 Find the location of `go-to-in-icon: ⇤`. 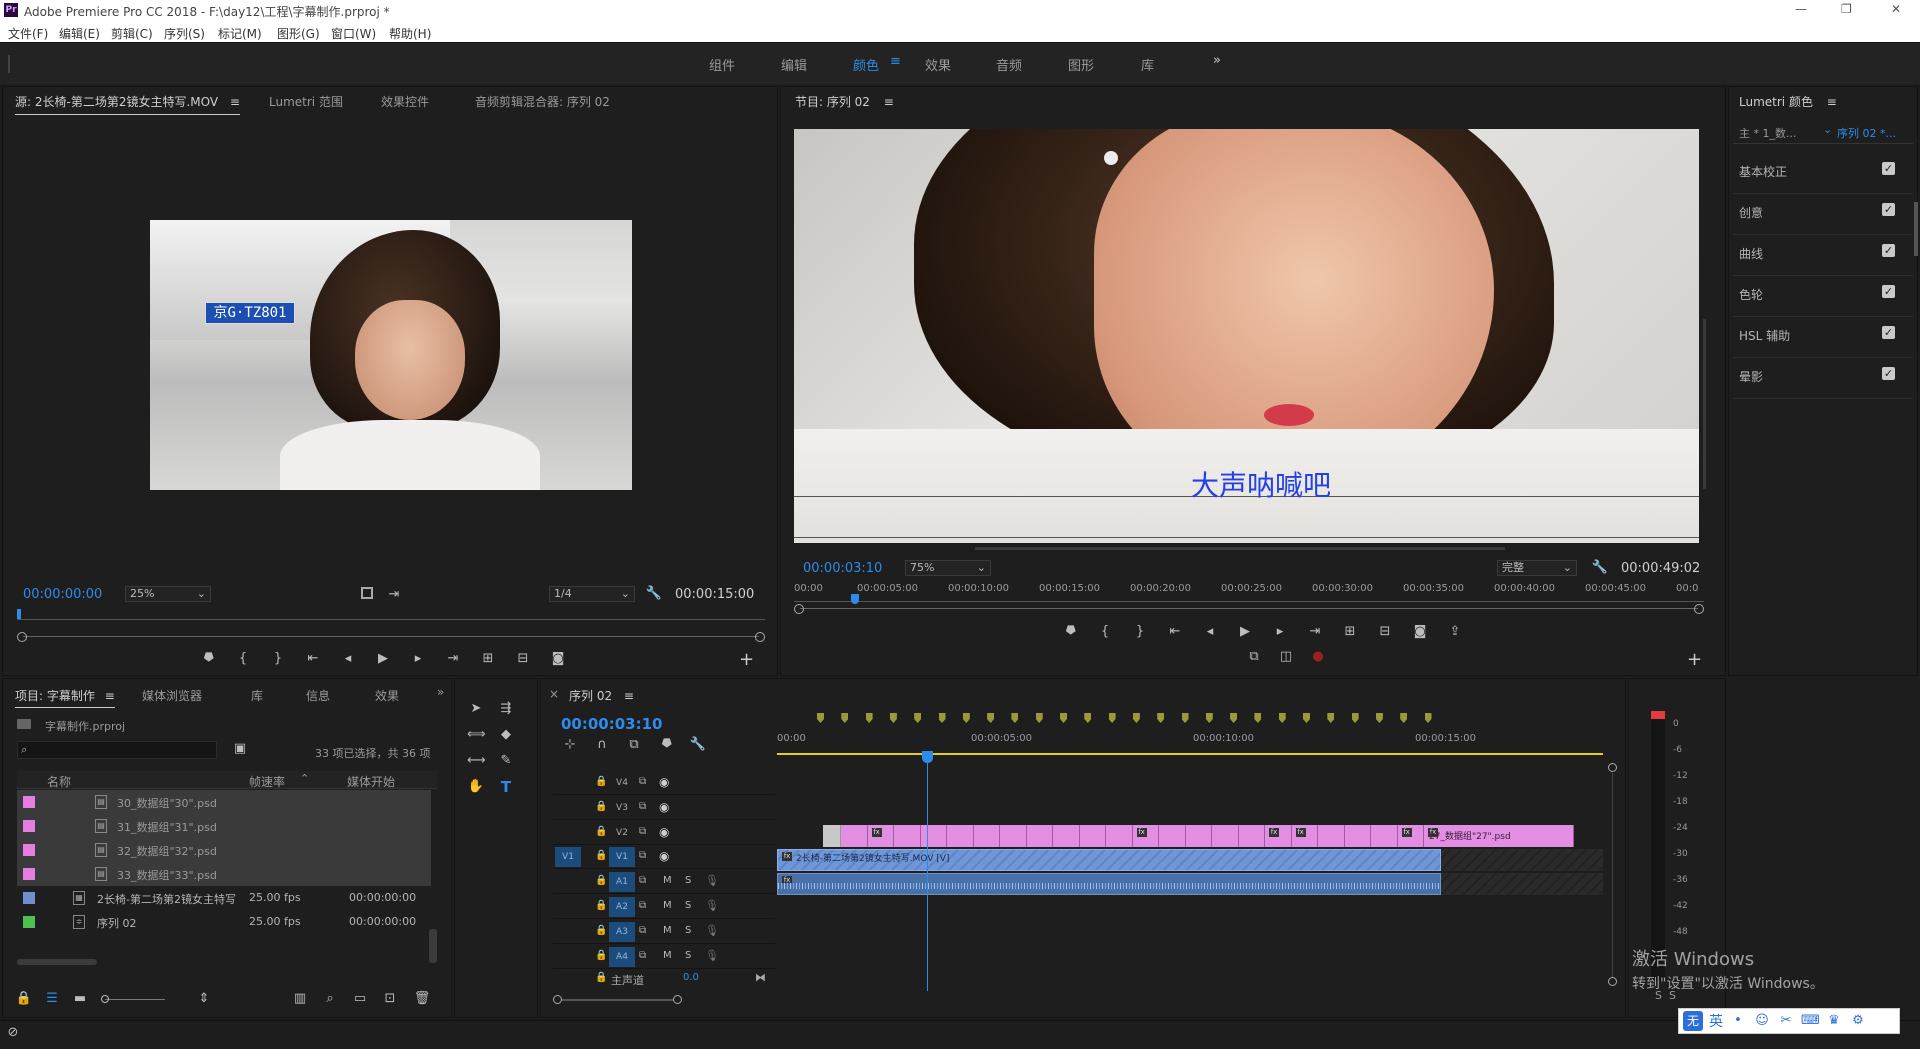

go-to-in-icon: ⇤ is located at coordinates (1175, 632).